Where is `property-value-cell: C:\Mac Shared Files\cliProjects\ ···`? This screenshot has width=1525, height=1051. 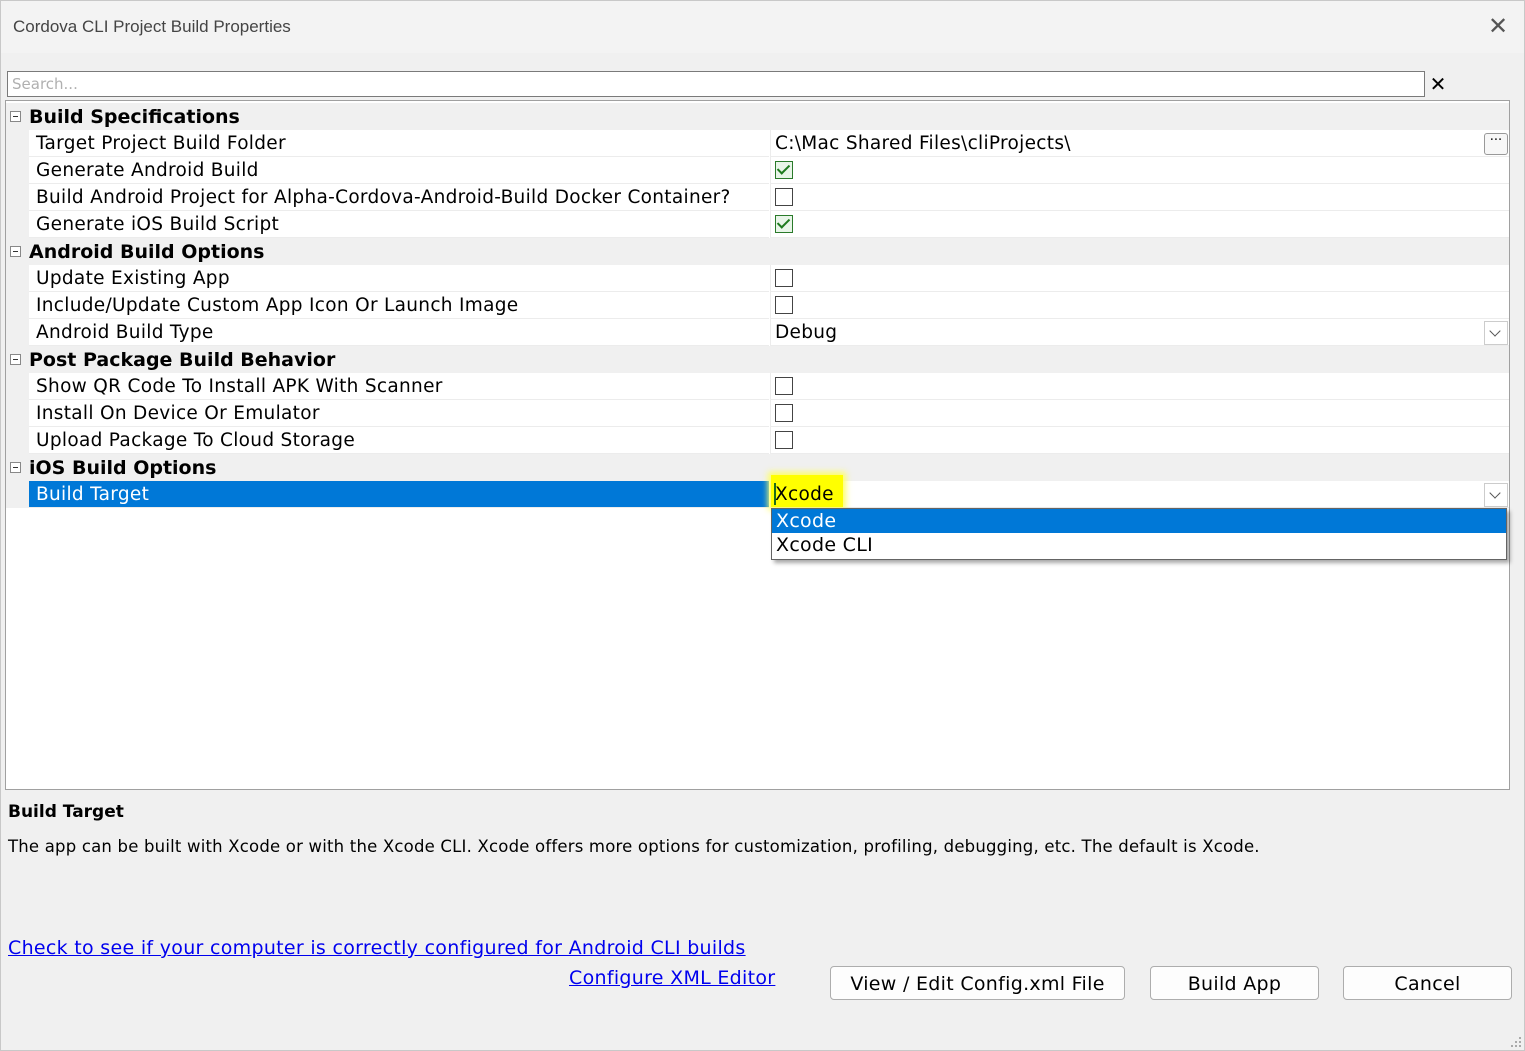 property-value-cell: C:\Mac Shared Files\cliProjects\ ··· is located at coordinates (1139, 143).